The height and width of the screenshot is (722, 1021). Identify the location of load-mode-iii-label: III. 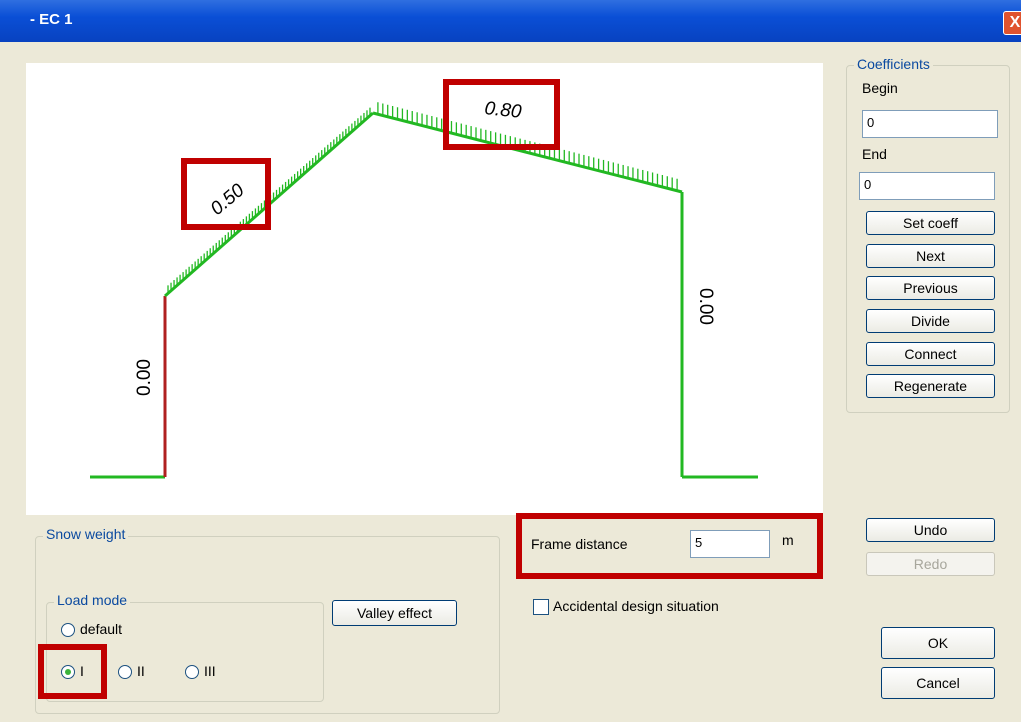
(210, 671).